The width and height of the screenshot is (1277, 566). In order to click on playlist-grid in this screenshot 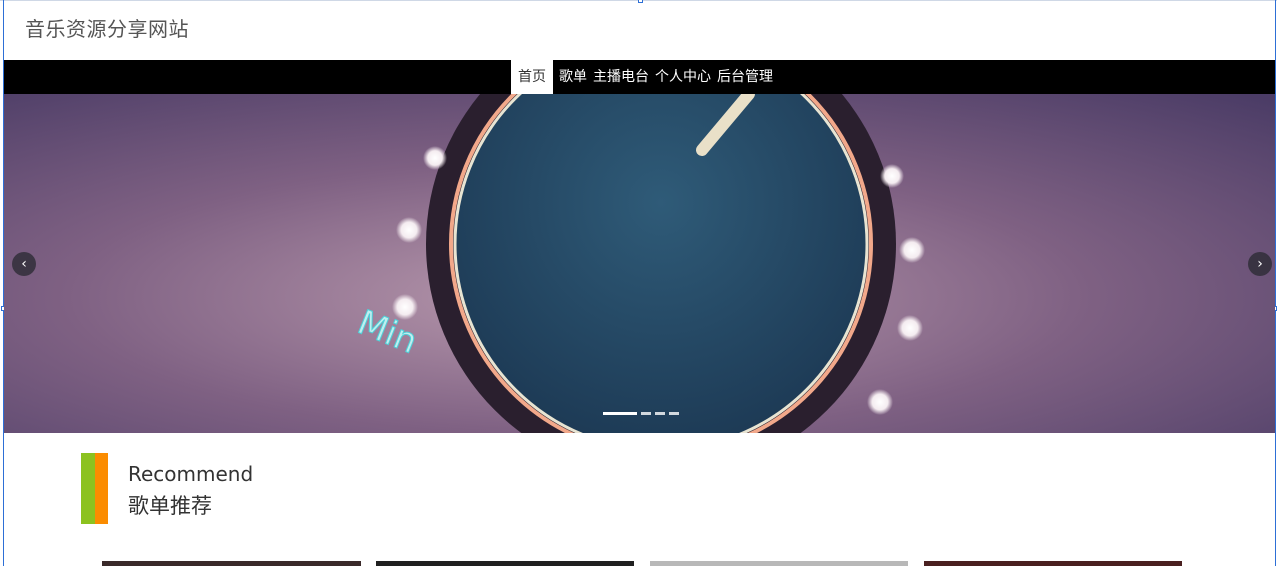, I will do `click(638, 563)`.